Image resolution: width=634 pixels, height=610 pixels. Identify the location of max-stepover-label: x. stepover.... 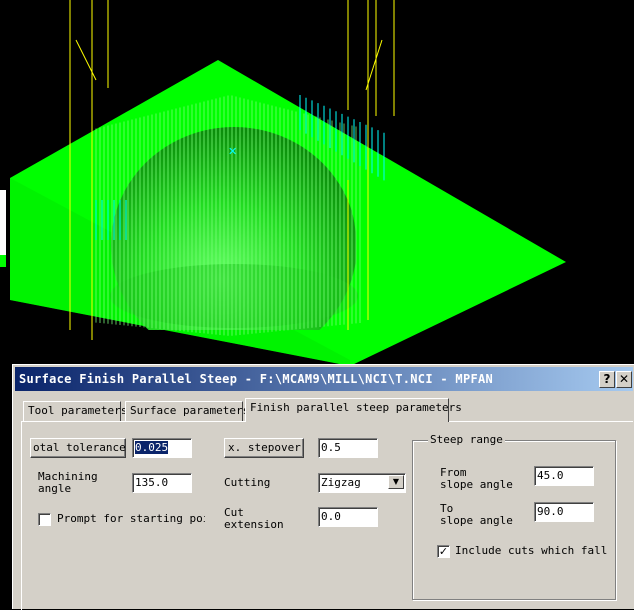
(265, 447).